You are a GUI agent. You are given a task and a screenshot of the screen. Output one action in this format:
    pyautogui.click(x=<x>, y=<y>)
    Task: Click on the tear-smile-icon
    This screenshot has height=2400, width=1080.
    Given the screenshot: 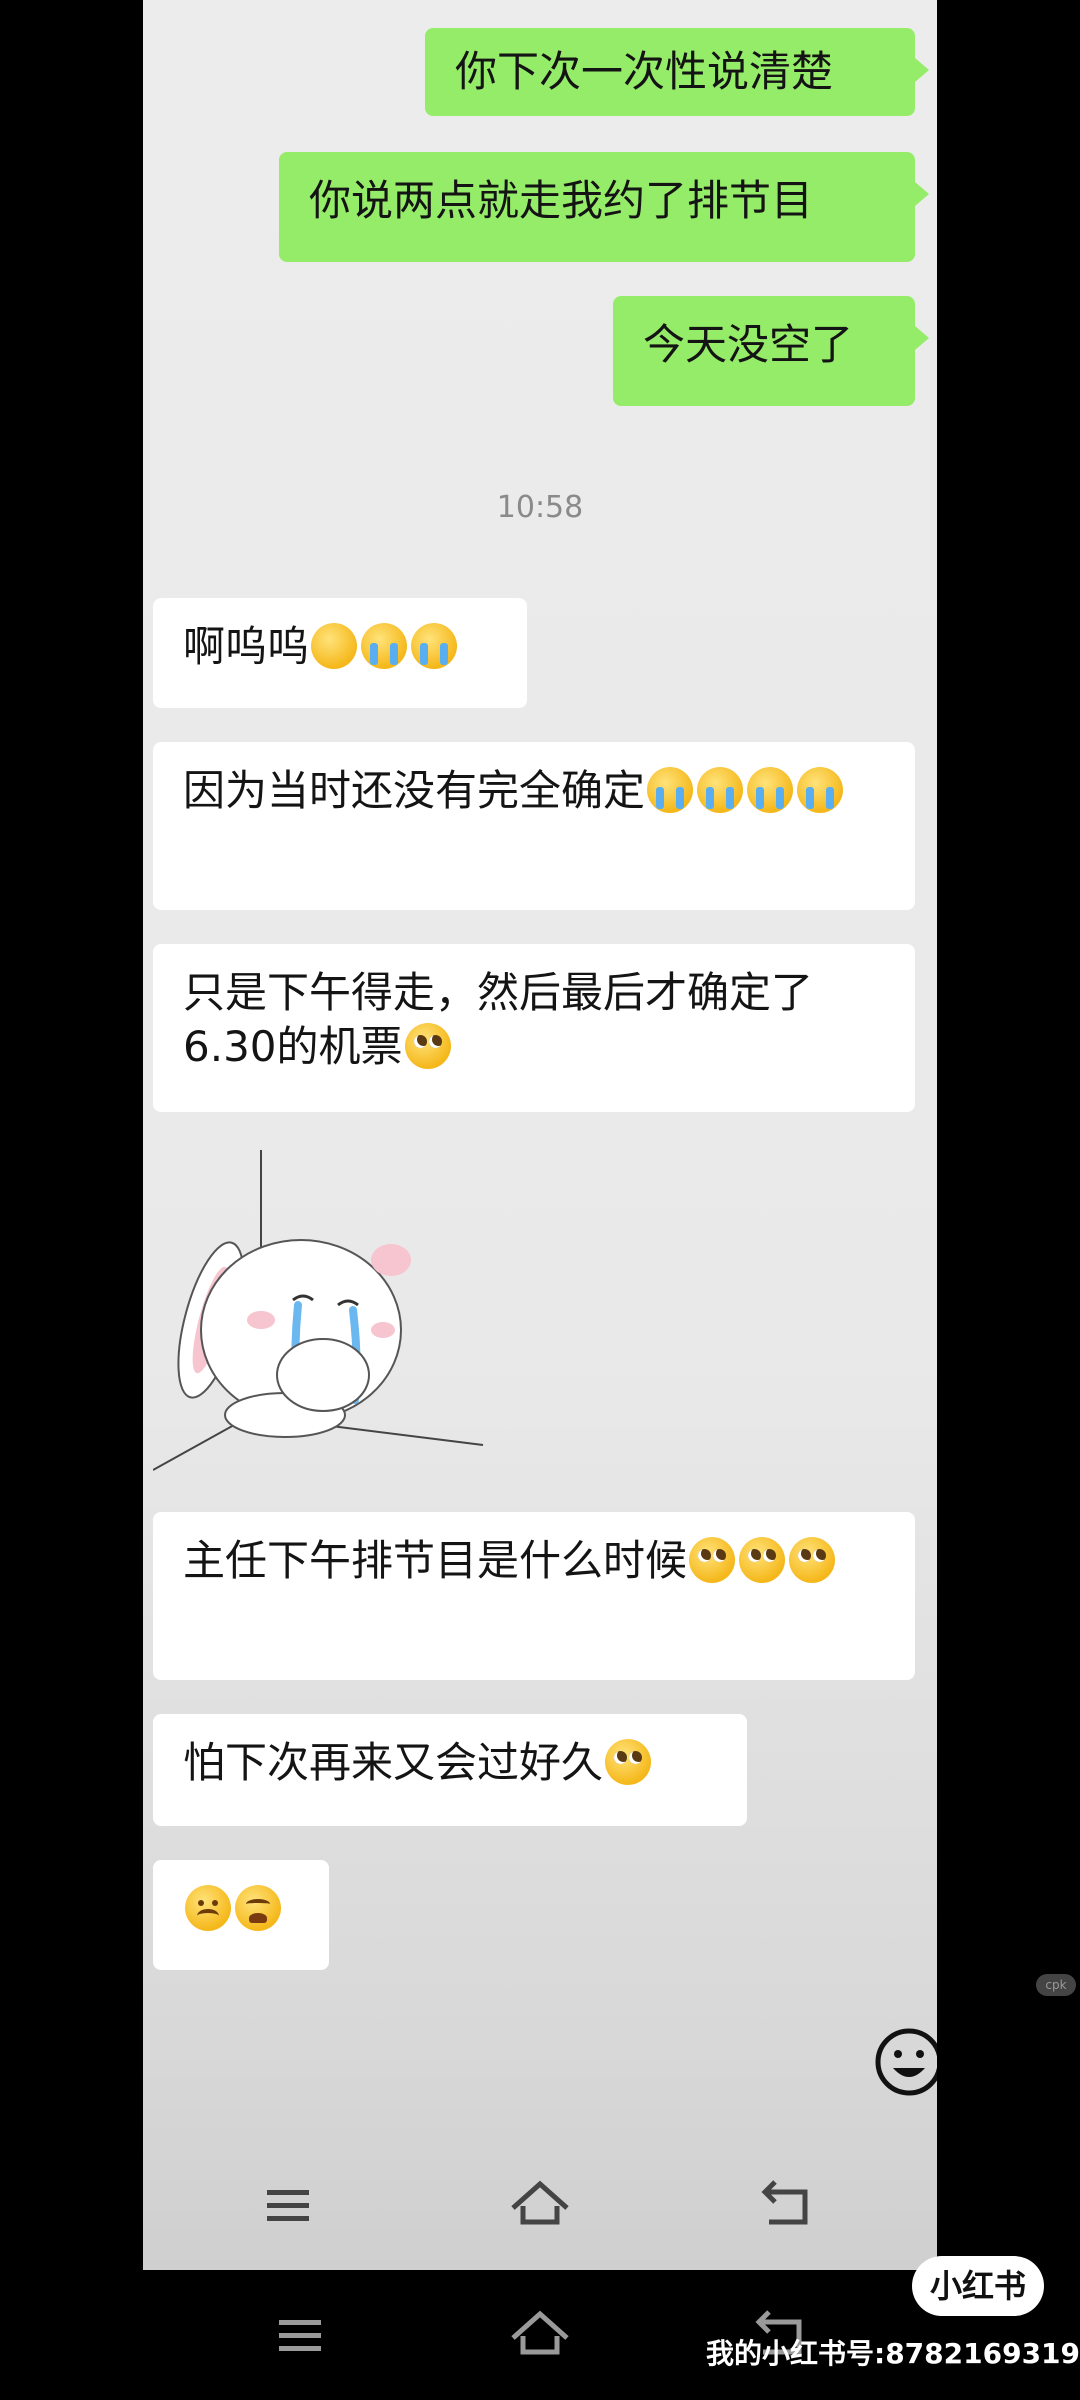 What is the action you would take?
    pyautogui.click(x=334, y=646)
    